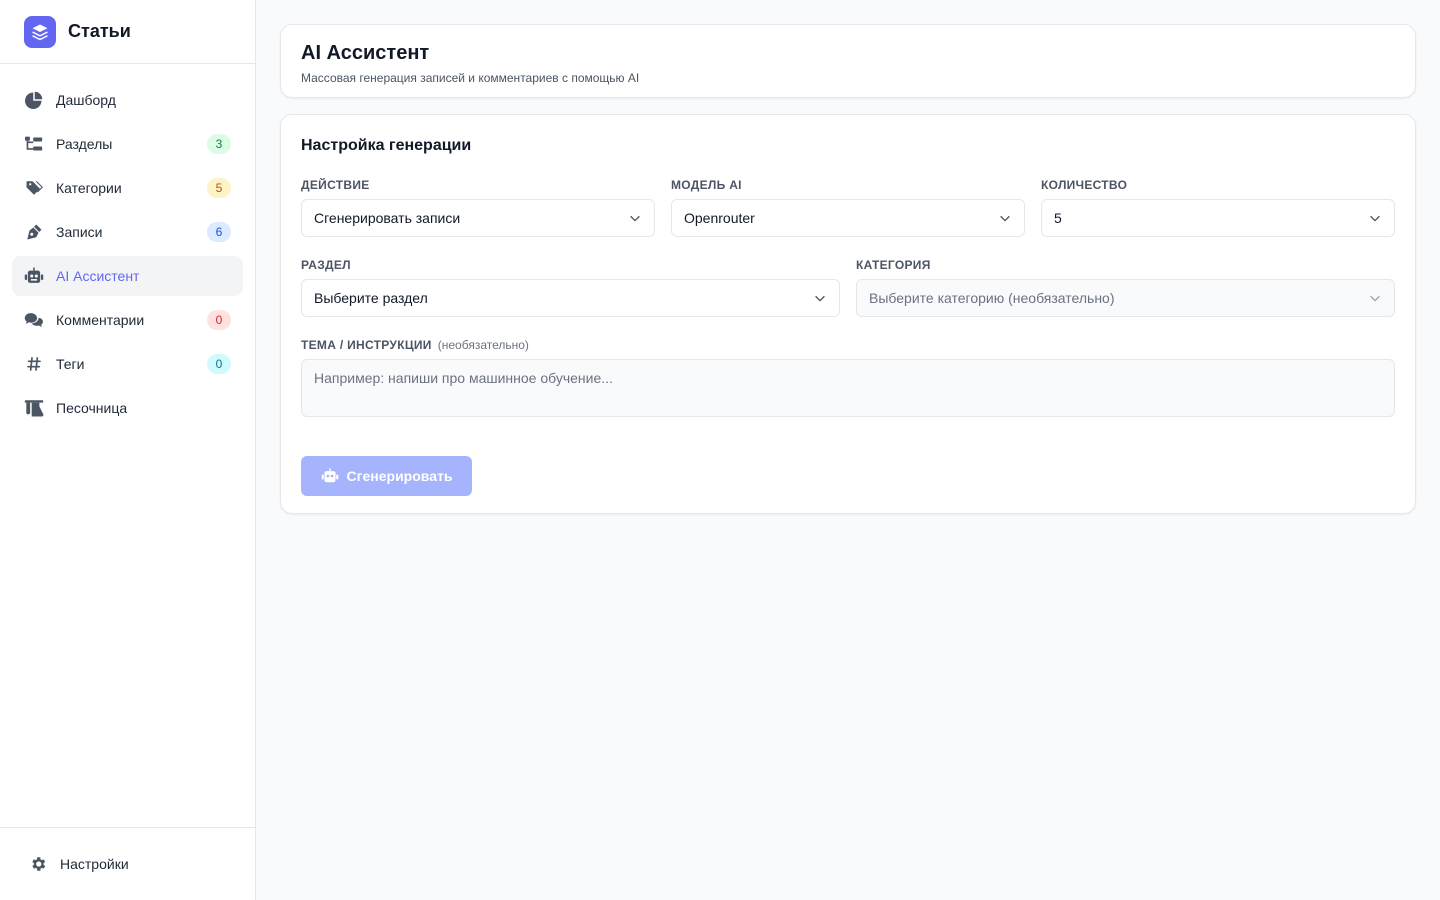 The image size is (1440, 900). What do you see at coordinates (34, 408) in the screenshot?
I see `flask-icon` at bounding box center [34, 408].